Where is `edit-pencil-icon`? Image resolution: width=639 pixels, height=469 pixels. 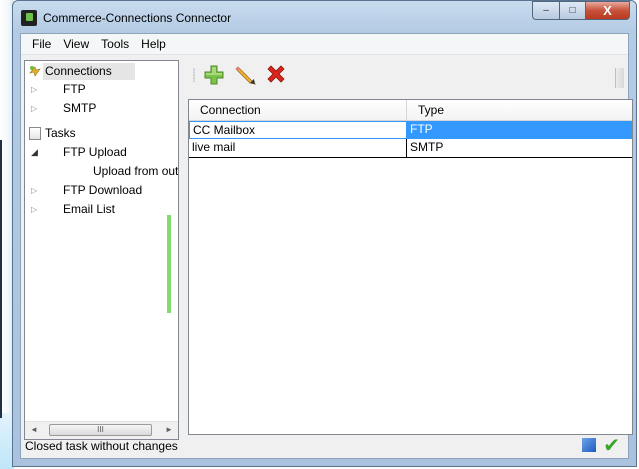 edit-pencil-icon is located at coordinates (246, 75).